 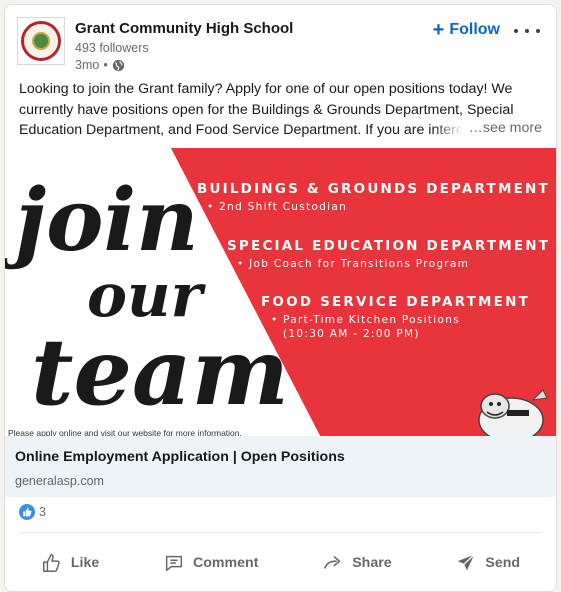 I want to click on reactions-summary: 3, so click(x=32, y=512).